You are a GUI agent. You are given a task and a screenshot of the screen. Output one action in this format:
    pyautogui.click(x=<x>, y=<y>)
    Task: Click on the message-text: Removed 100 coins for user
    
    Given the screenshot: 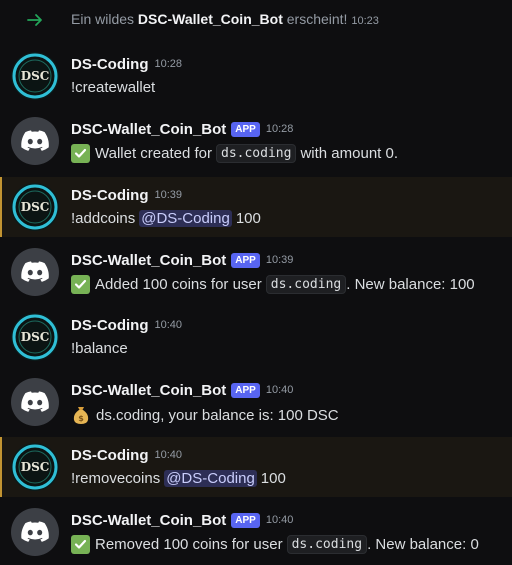 What is the action you would take?
    pyautogui.click(x=189, y=544)
    